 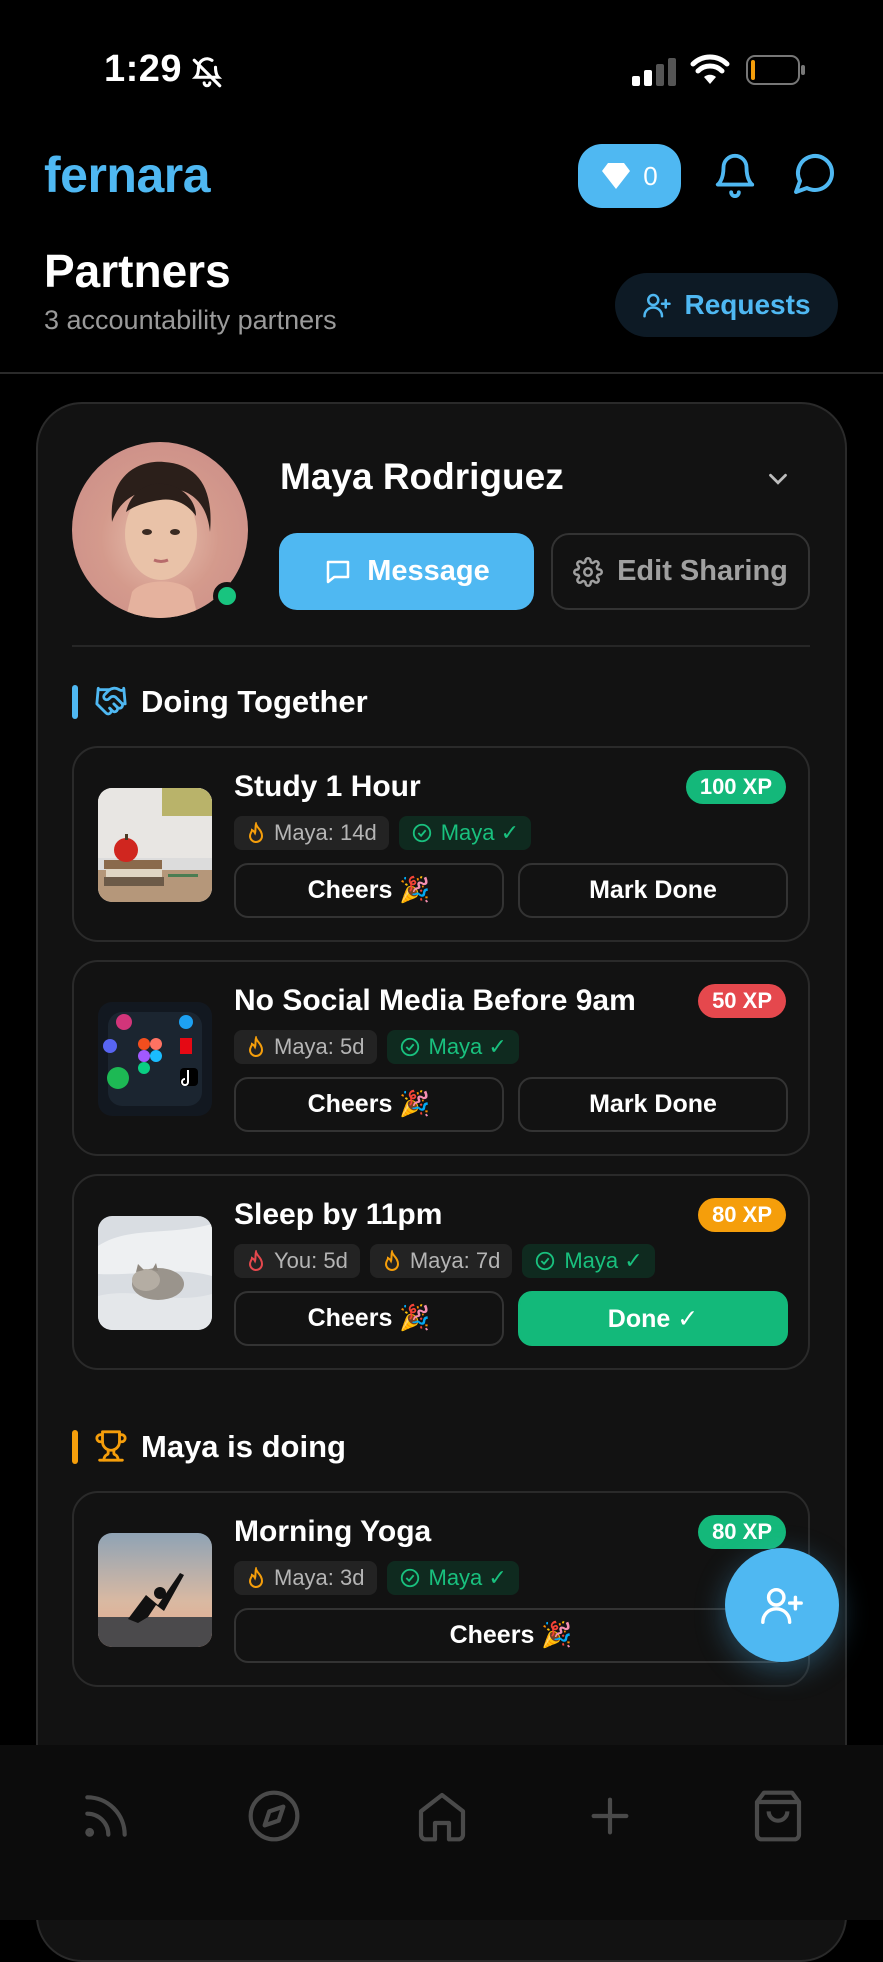 I want to click on streak-chip: Maya: 3d, so click(x=305, y=1578).